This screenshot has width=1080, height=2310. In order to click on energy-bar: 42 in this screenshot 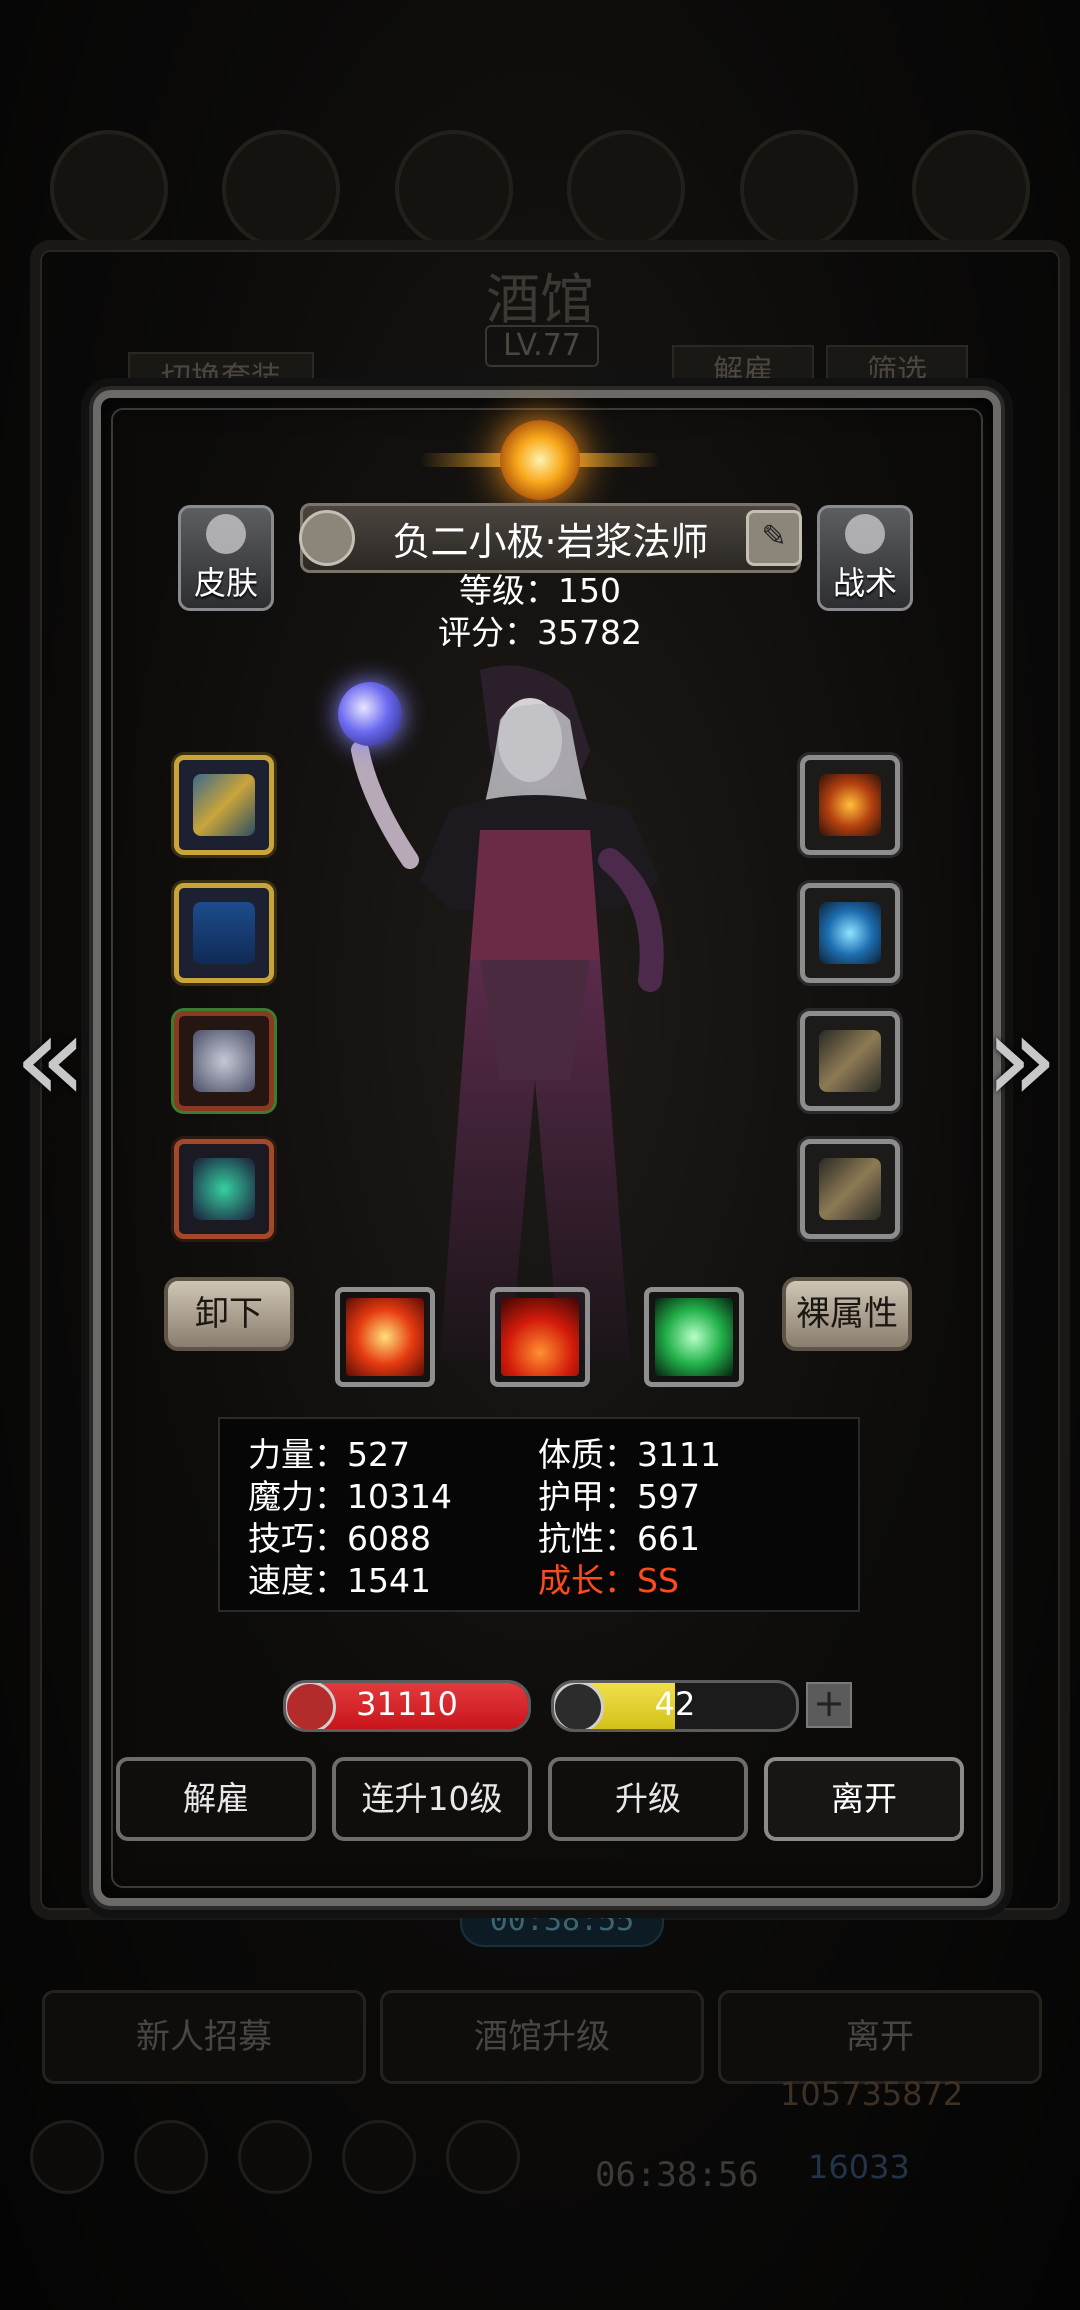, I will do `click(675, 1706)`.